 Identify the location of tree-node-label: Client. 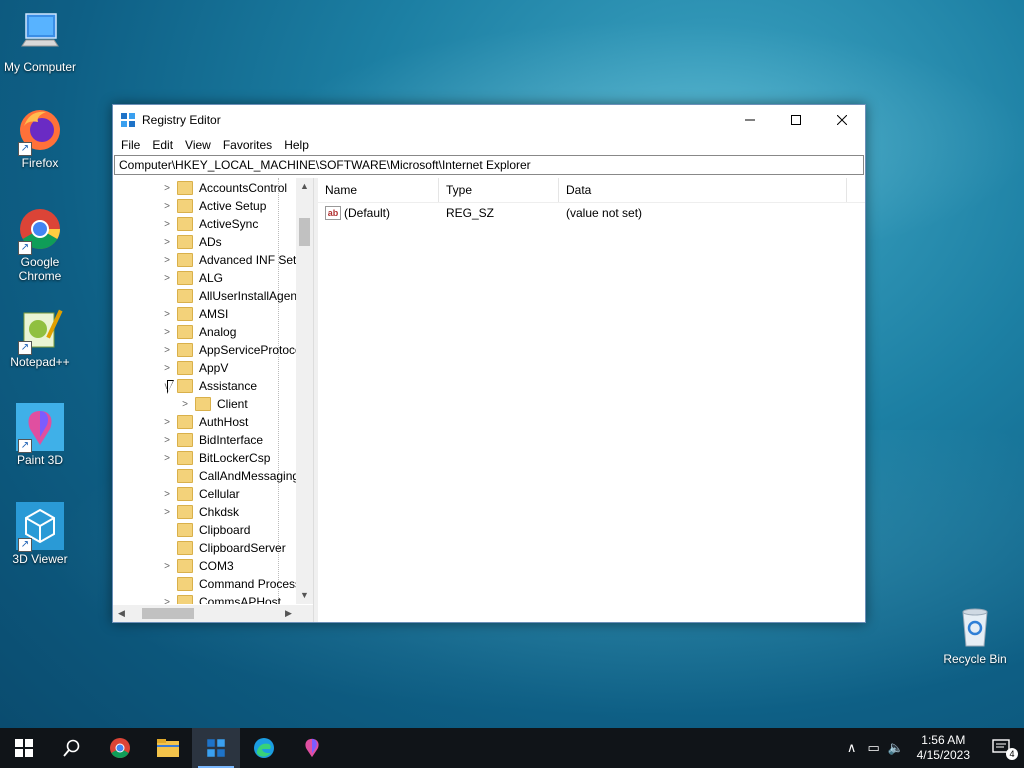
(232, 404).